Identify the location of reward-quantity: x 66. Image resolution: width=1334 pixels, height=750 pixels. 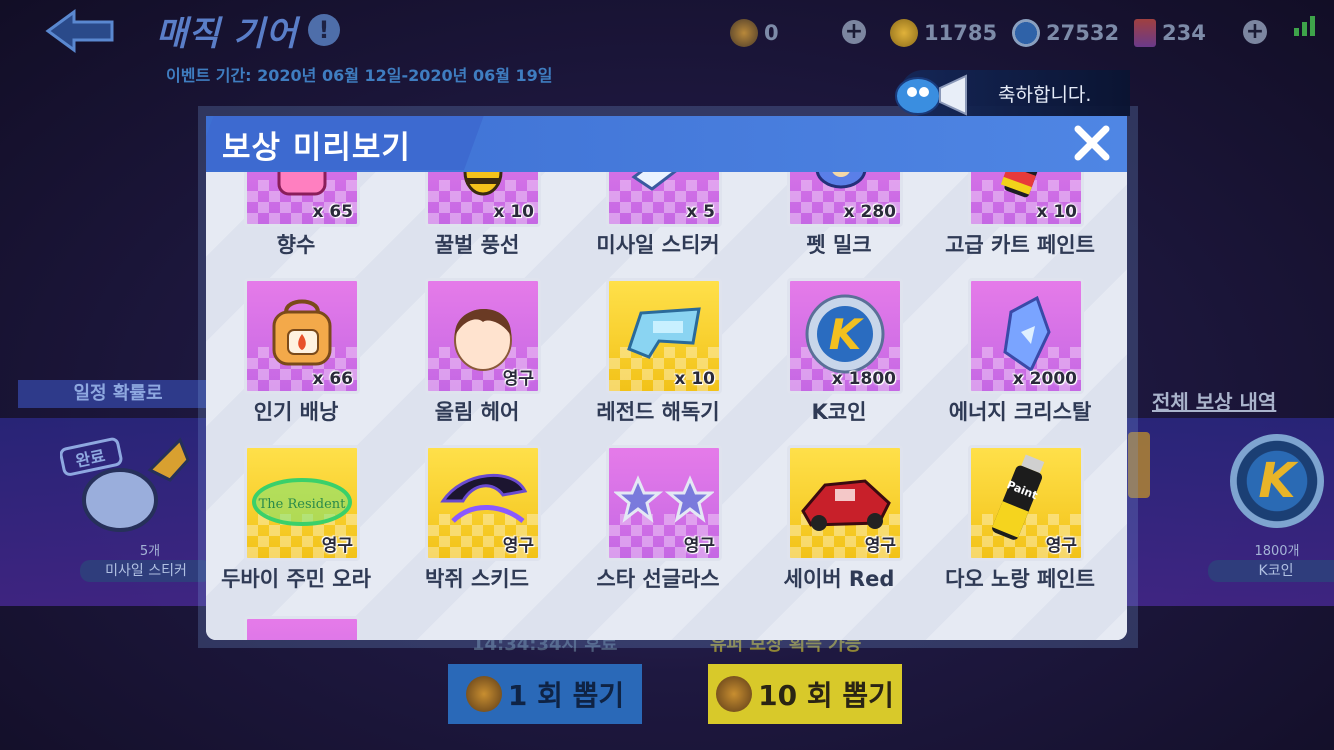
(332, 379).